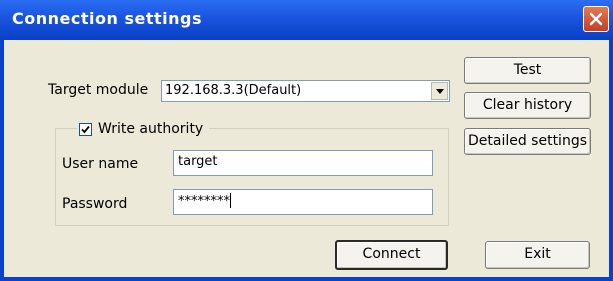 The height and width of the screenshot is (281, 613). What do you see at coordinates (303, 163) in the screenshot?
I see `user-name-field: target` at bounding box center [303, 163].